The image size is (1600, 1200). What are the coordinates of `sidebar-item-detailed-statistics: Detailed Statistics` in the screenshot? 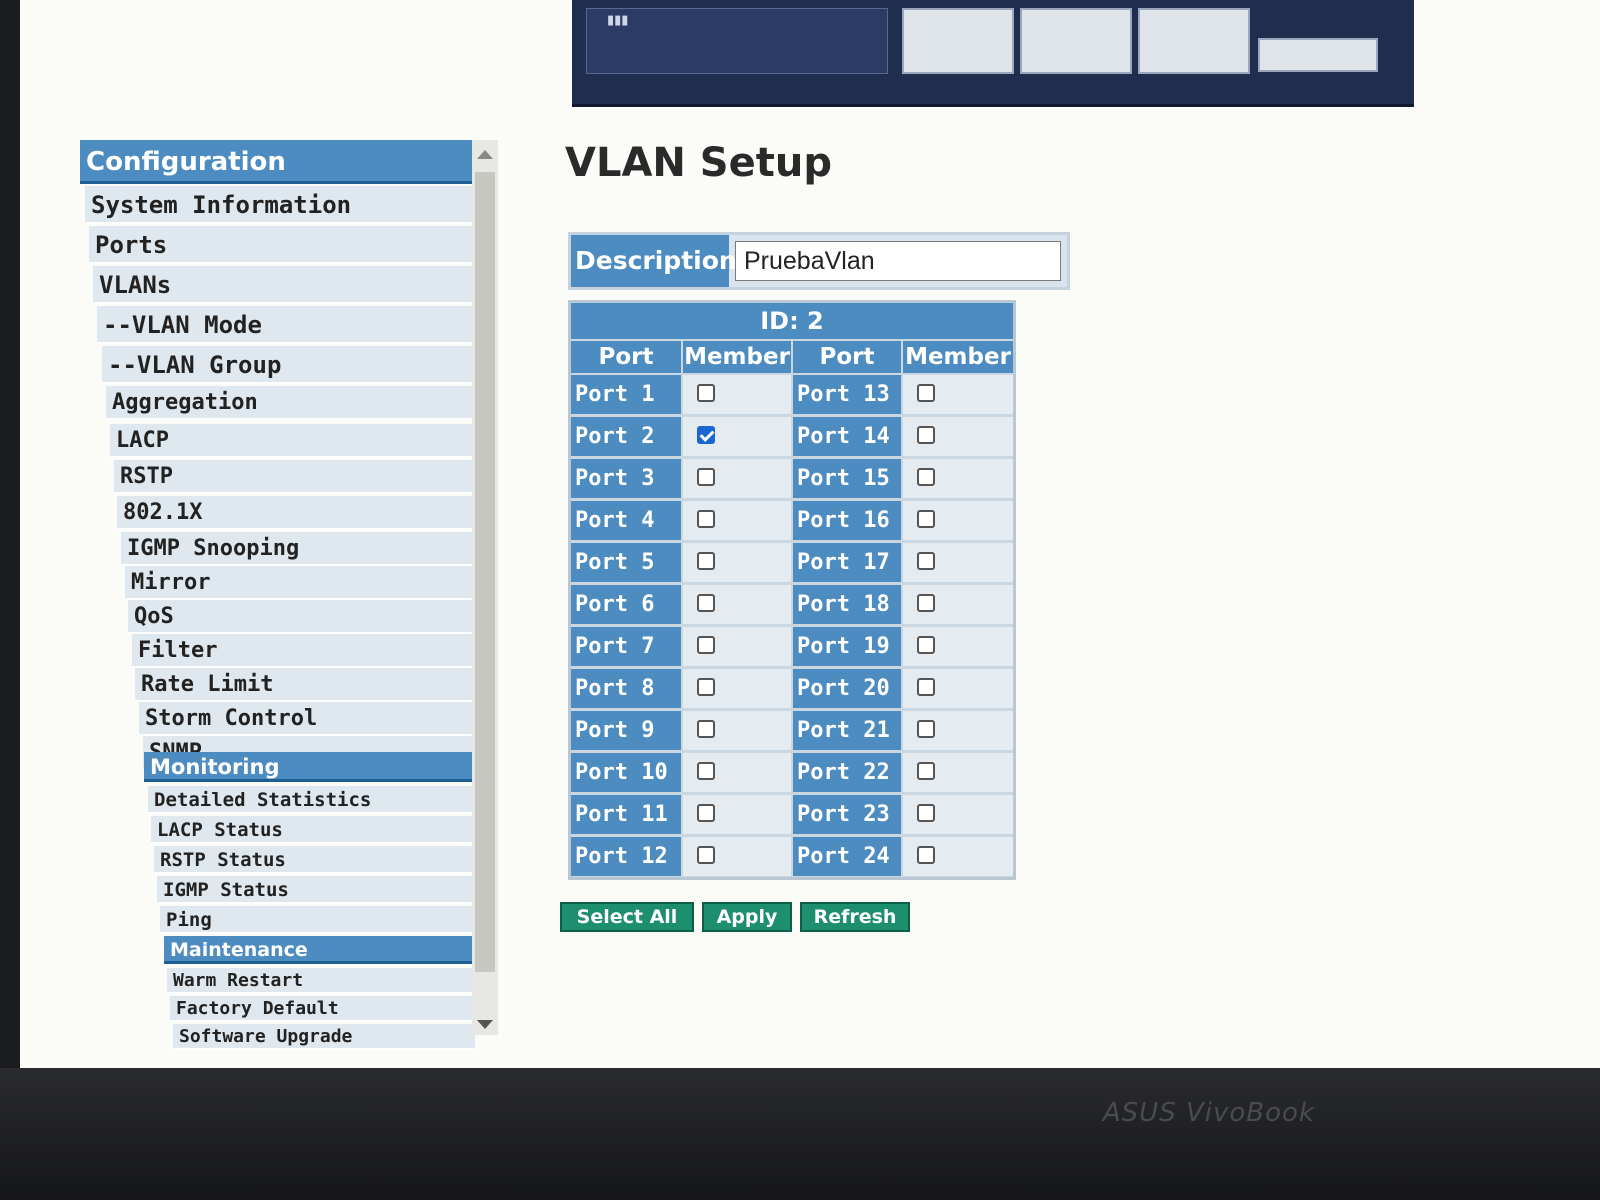 It's located at (311, 800).